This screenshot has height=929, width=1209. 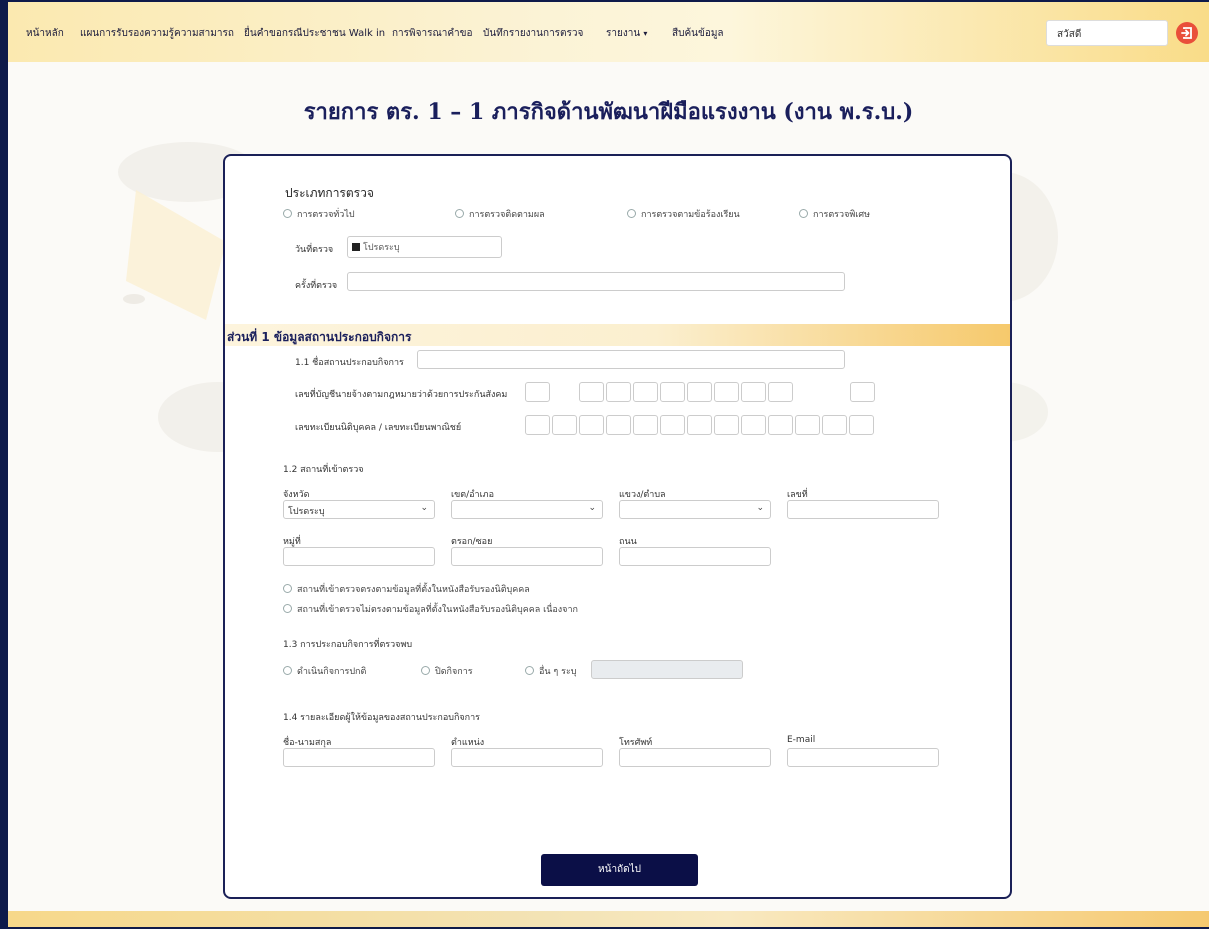 I want to click on date-placeholder: โปรดระบุ, so click(x=381, y=248).